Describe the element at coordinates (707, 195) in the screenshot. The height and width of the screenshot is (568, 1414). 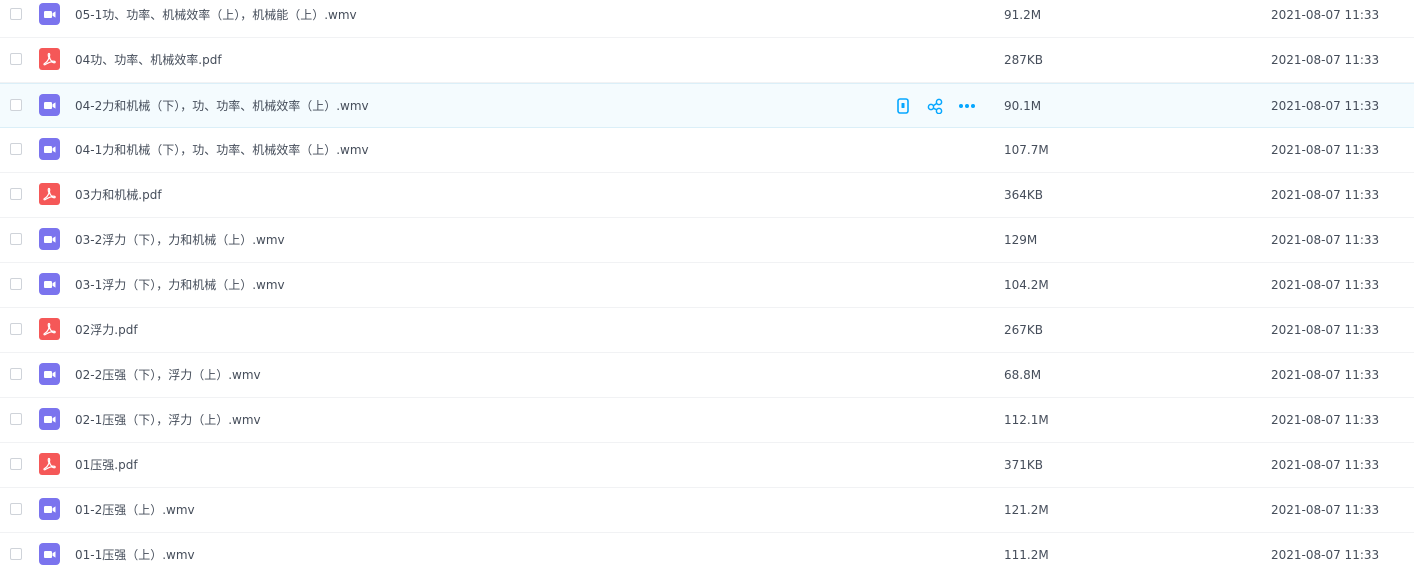
I see `file-row: 03力和机械.pdf 364KB 2021-08-07 11:33` at that location.